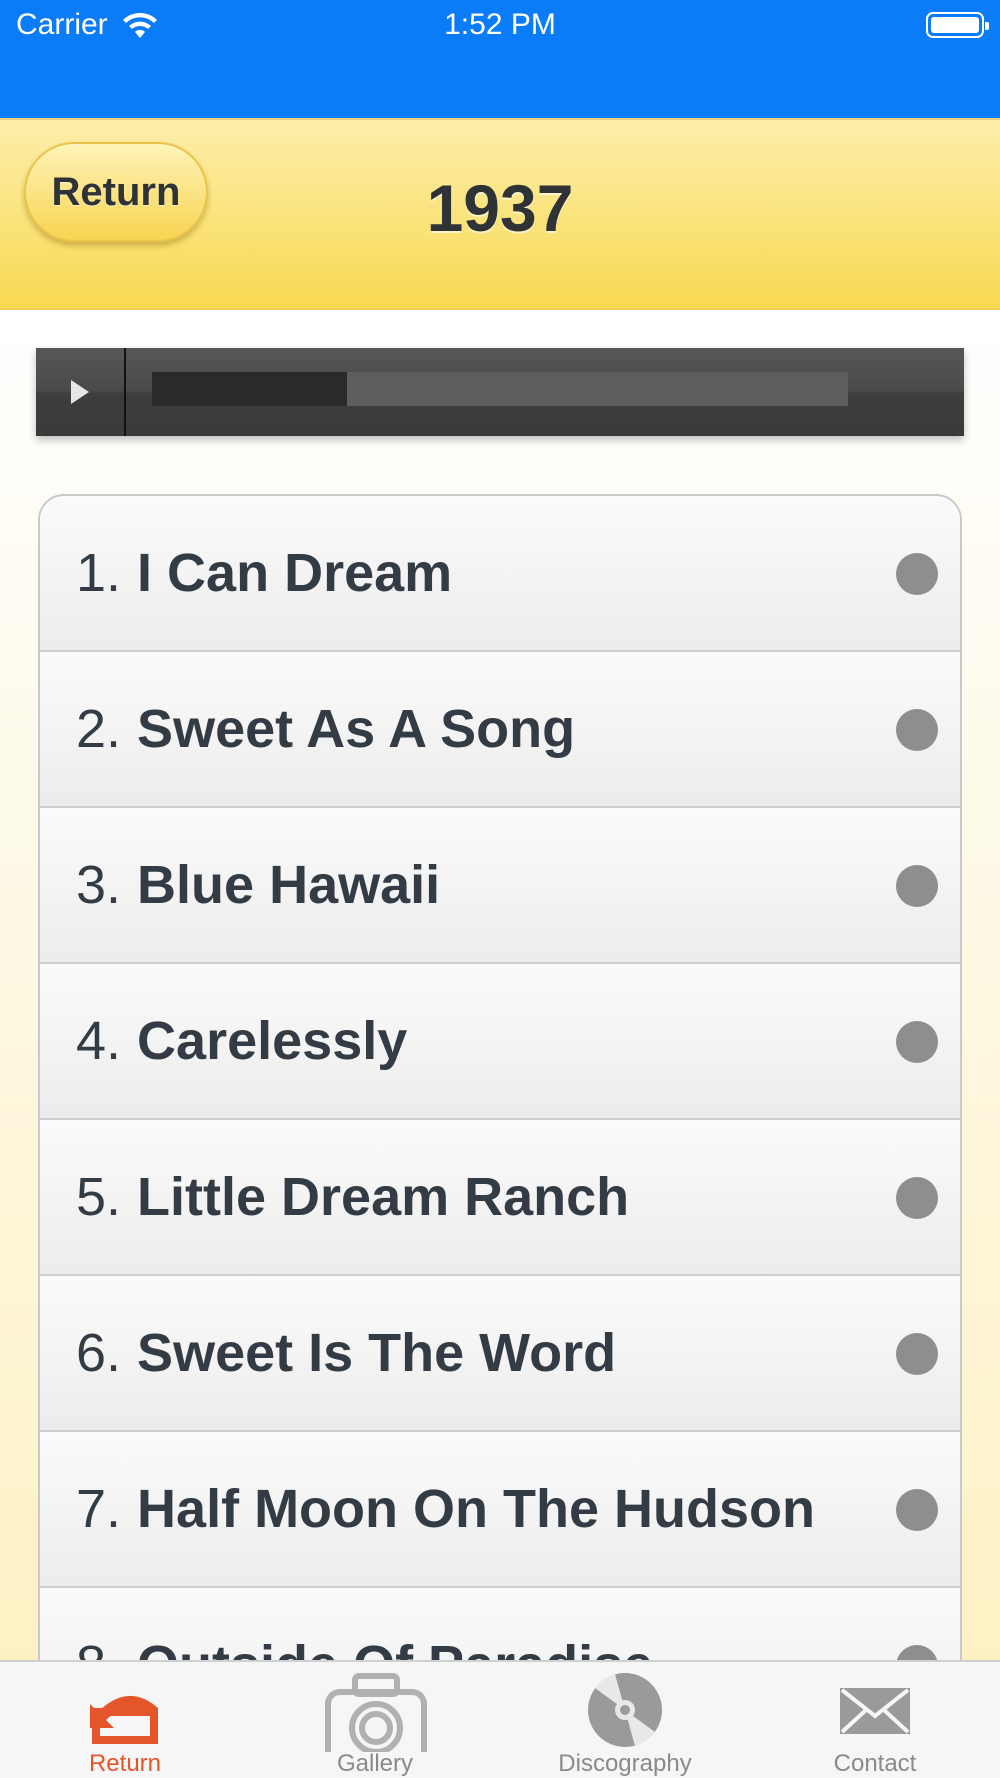 The height and width of the screenshot is (1778, 1000). Describe the element at coordinates (249, 389) in the screenshot. I see `buffer-fill` at that location.